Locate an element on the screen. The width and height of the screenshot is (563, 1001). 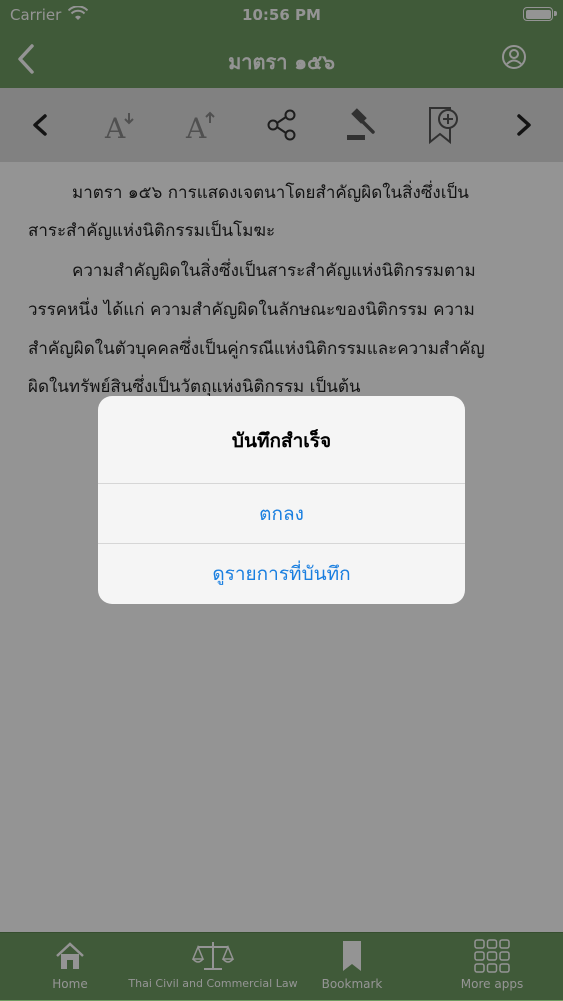
view-bookmarks-button: ดูรายการที่บันทึก is located at coordinates (281, 573).